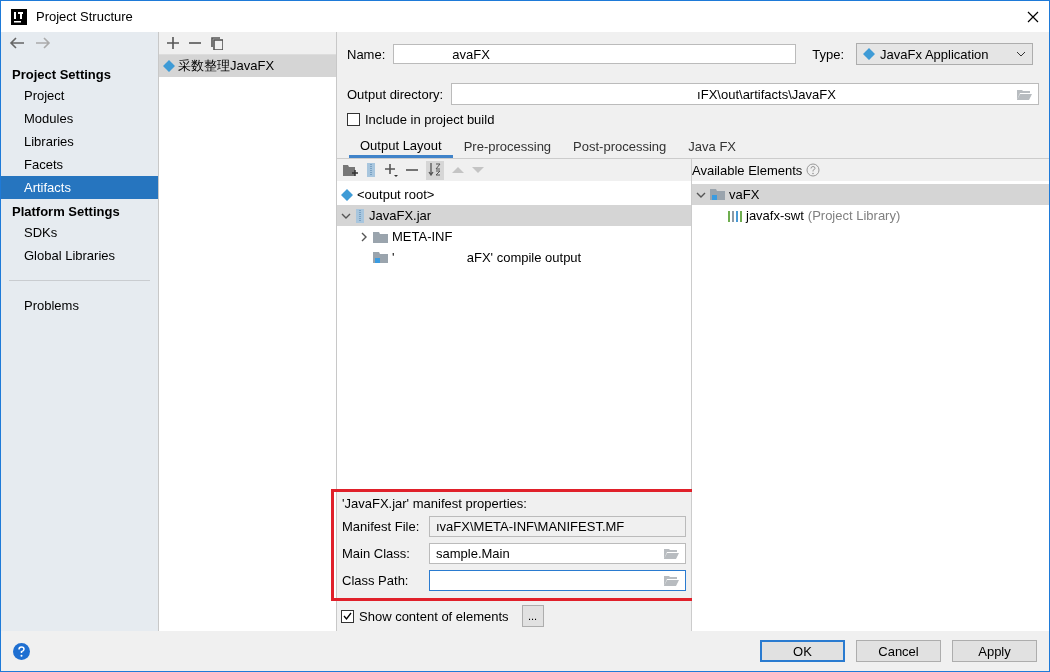  What do you see at coordinates (85, 16) in the screenshot?
I see `window-title: Project Structure` at bounding box center [85, 16].